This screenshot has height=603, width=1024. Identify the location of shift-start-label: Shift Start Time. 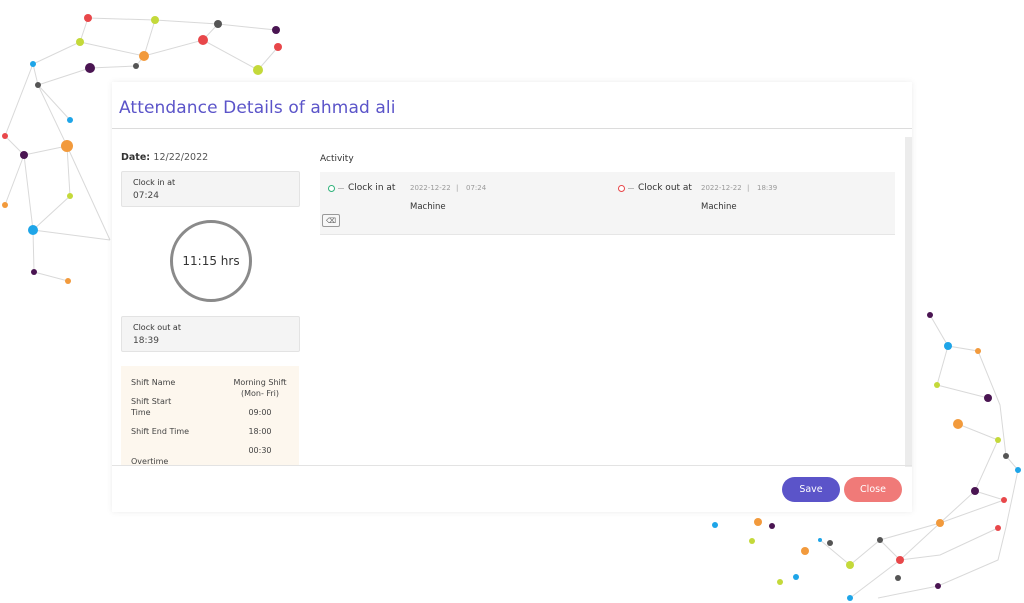
(151, 407).